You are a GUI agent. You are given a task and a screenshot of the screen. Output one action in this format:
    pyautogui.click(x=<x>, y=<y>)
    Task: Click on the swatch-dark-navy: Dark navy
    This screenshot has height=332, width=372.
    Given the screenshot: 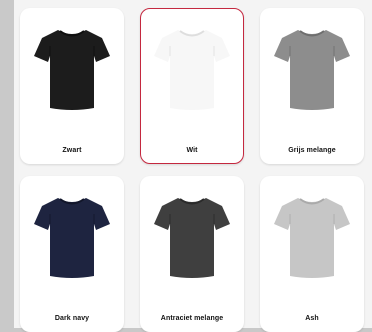 What is the action you would take?
    pyautogui.click(x=72, y=254)
    